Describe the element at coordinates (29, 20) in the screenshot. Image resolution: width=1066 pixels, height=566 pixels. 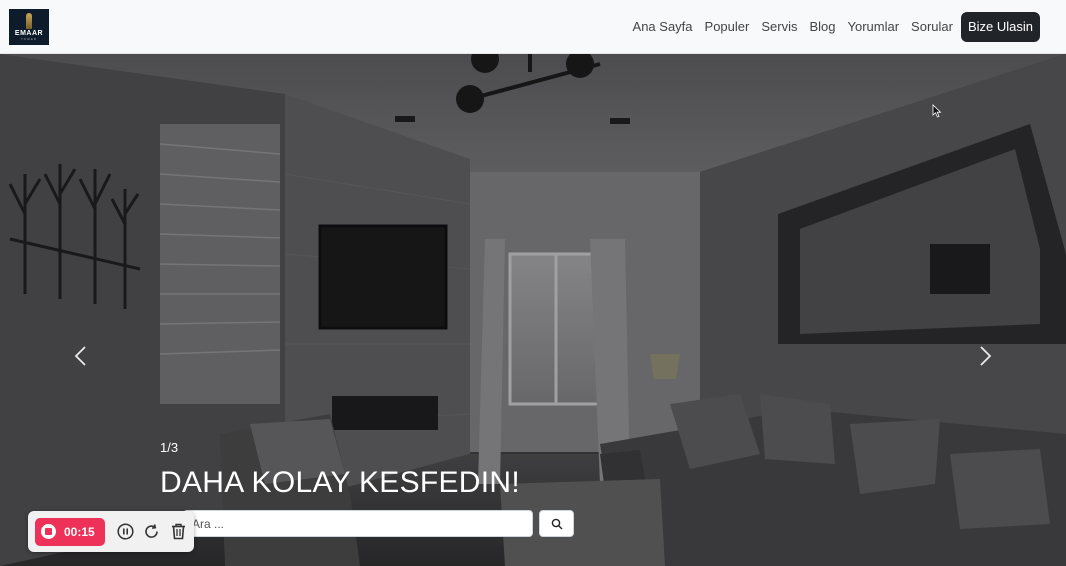
I see `logo-mark-icon` at that location.